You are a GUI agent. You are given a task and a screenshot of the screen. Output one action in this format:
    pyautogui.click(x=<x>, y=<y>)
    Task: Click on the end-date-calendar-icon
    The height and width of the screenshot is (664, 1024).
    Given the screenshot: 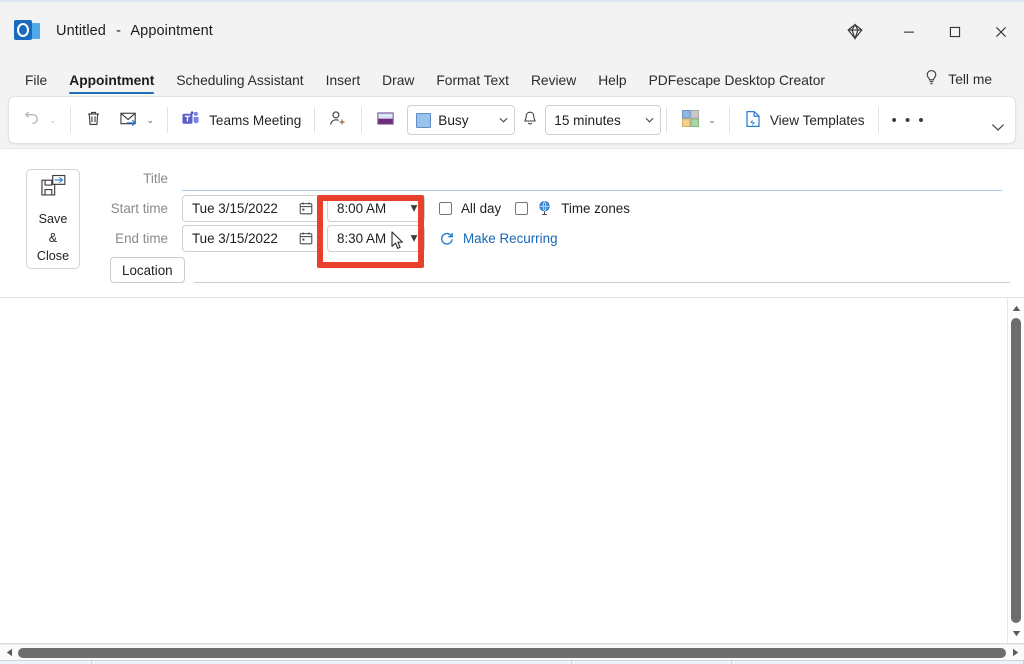 What is the action you would take?
    pyautogui.click(x=306, y=238)
    